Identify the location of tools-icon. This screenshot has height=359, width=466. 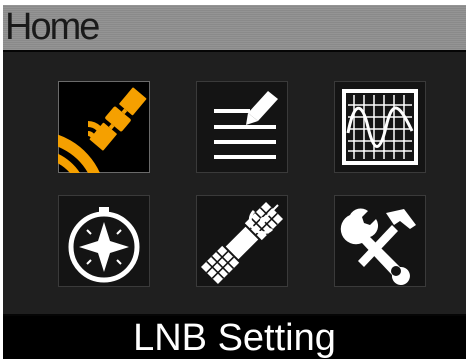
(378, 246).